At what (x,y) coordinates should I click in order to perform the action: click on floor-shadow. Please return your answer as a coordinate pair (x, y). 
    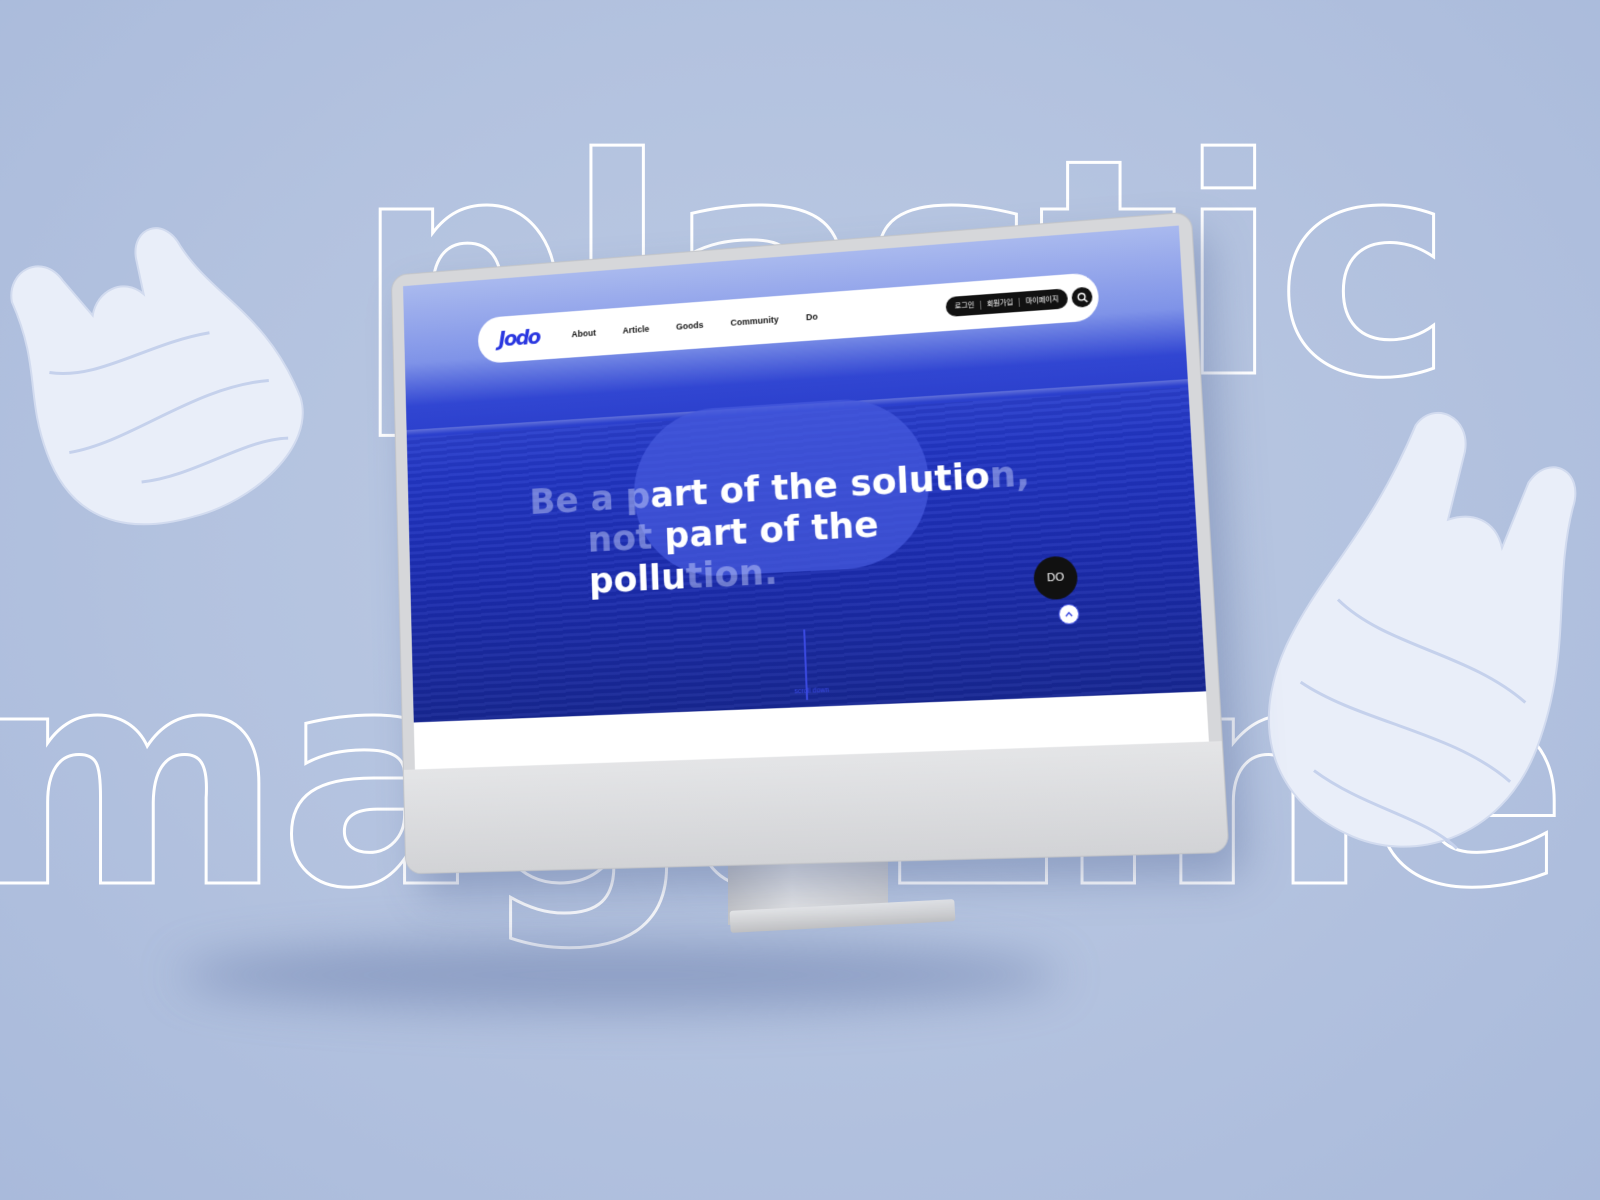
    Looking at the image, I should click on (620, 975).